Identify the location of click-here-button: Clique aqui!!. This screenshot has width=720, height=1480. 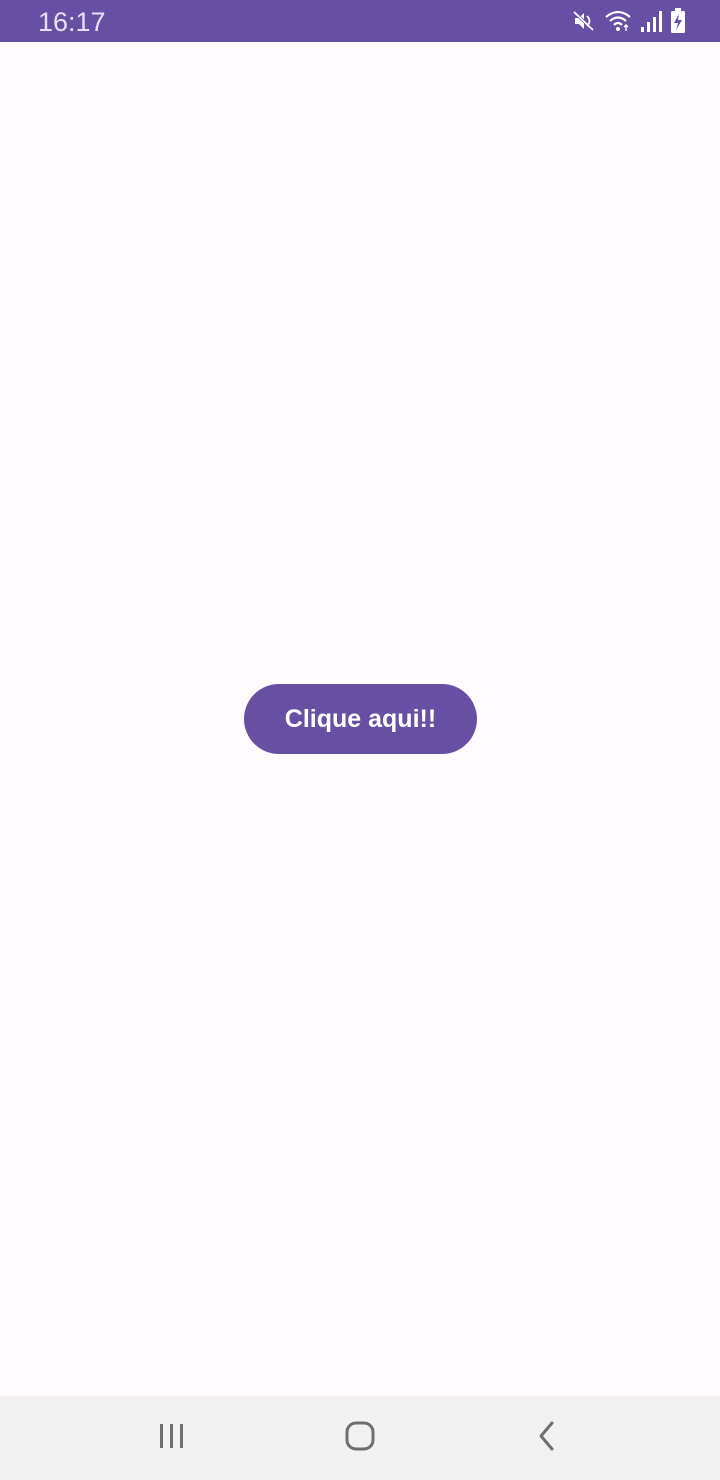
(360, 719).